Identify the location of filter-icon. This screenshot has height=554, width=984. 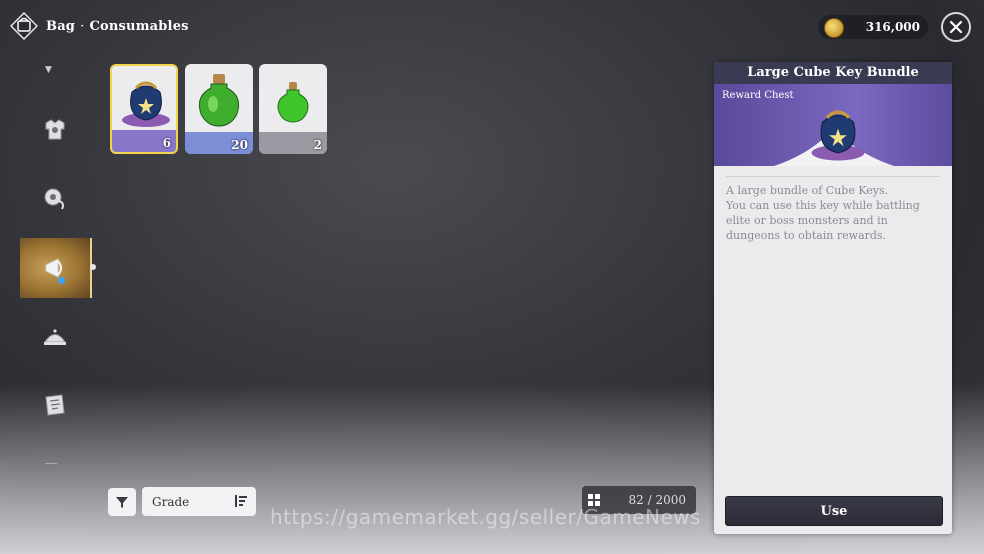
(122, 502).